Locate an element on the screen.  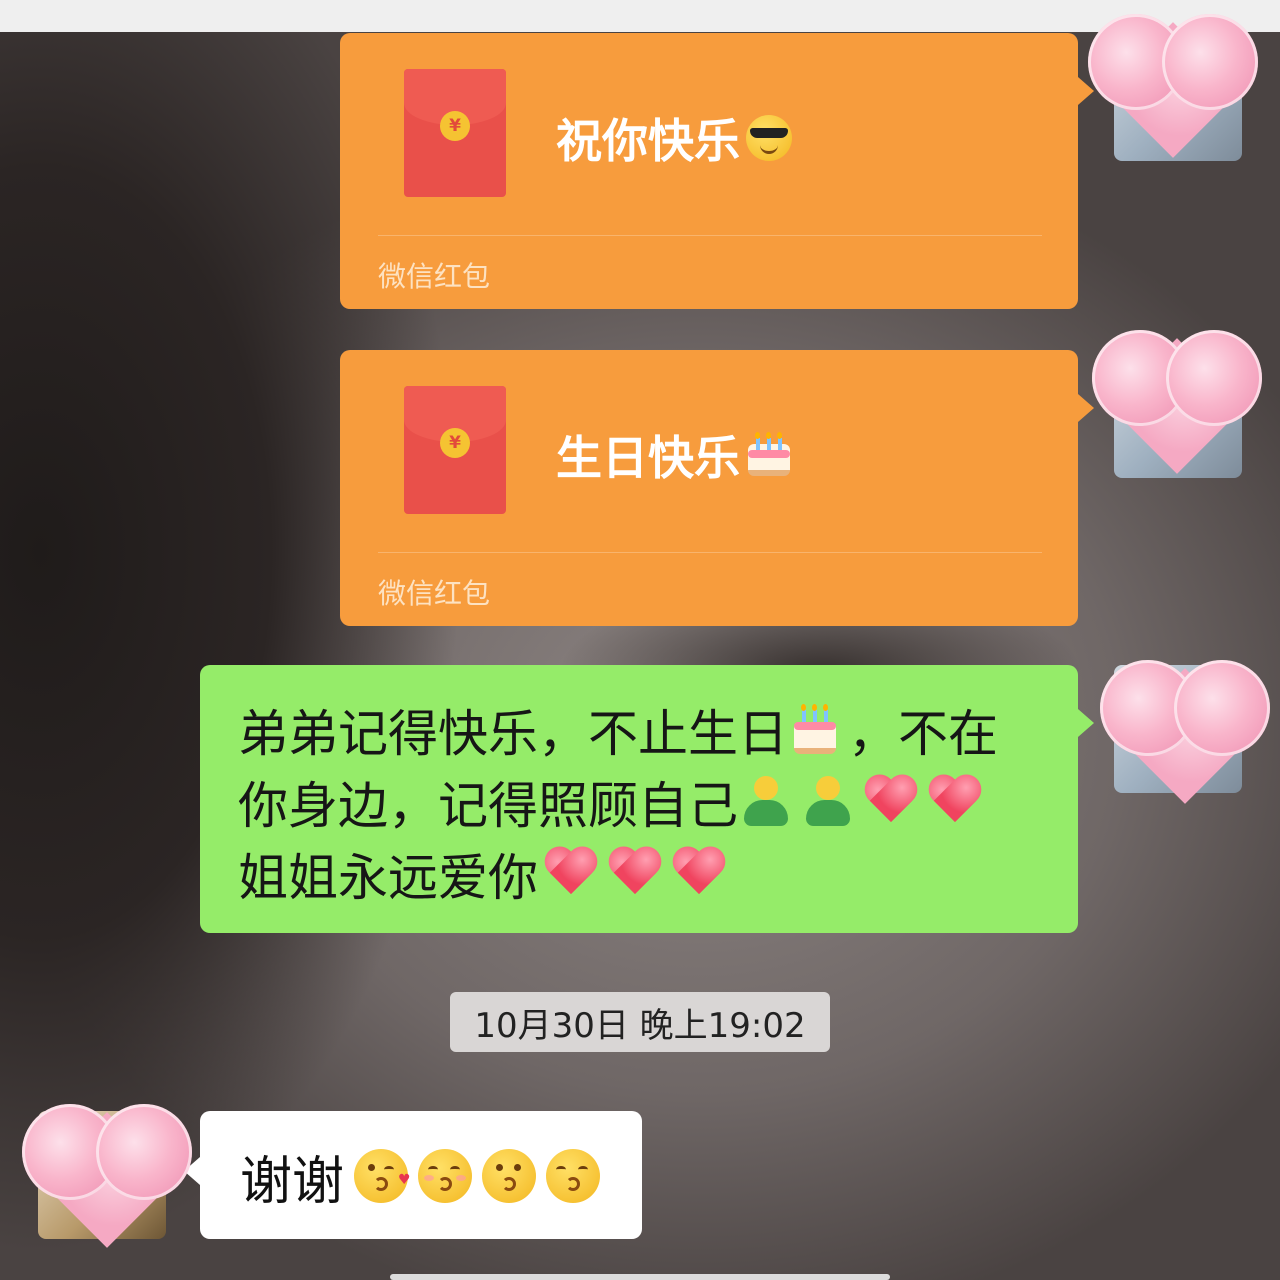
received-text-message: 谢谢 ♥ is located at coordinates (413, 1175).